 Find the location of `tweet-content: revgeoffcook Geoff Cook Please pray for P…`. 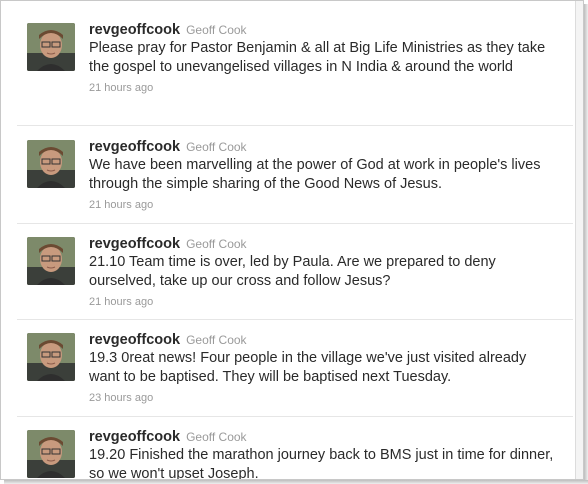

tweet-content: revgeoffcook Geoff Cook Please pray for P… is located at coordinates (324, 58).